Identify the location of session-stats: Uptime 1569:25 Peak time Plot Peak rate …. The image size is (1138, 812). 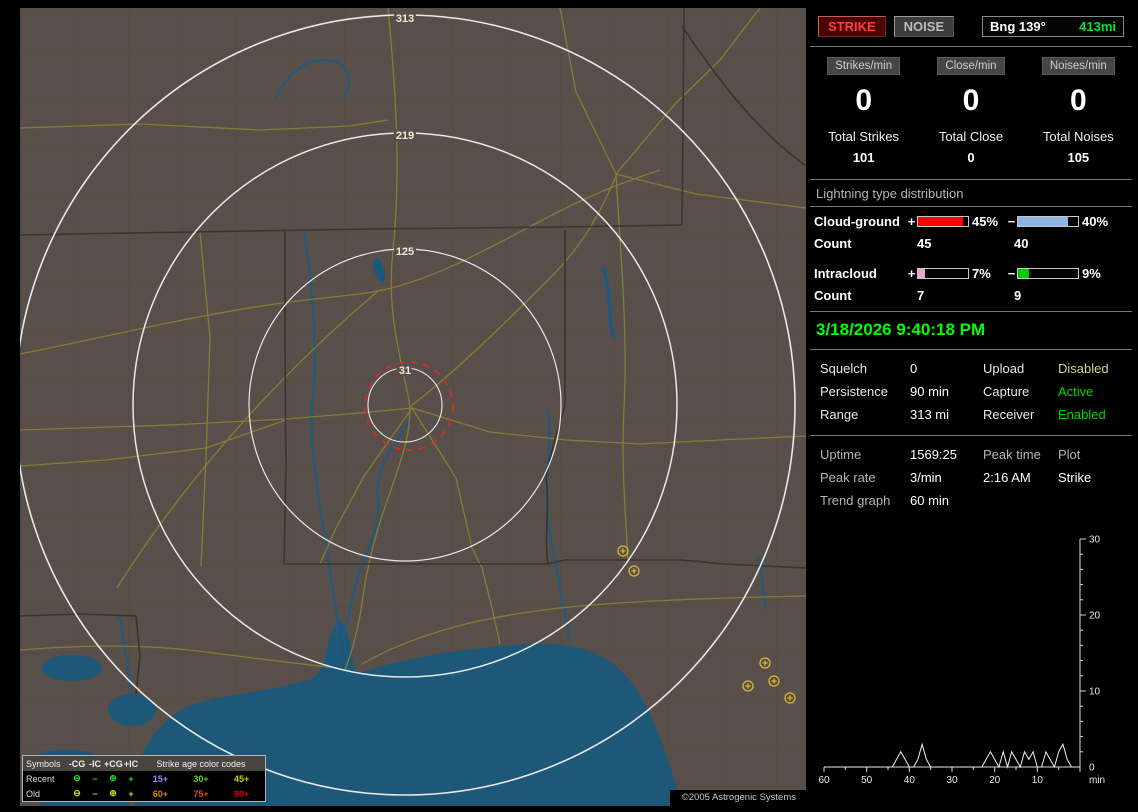
(971, 478).